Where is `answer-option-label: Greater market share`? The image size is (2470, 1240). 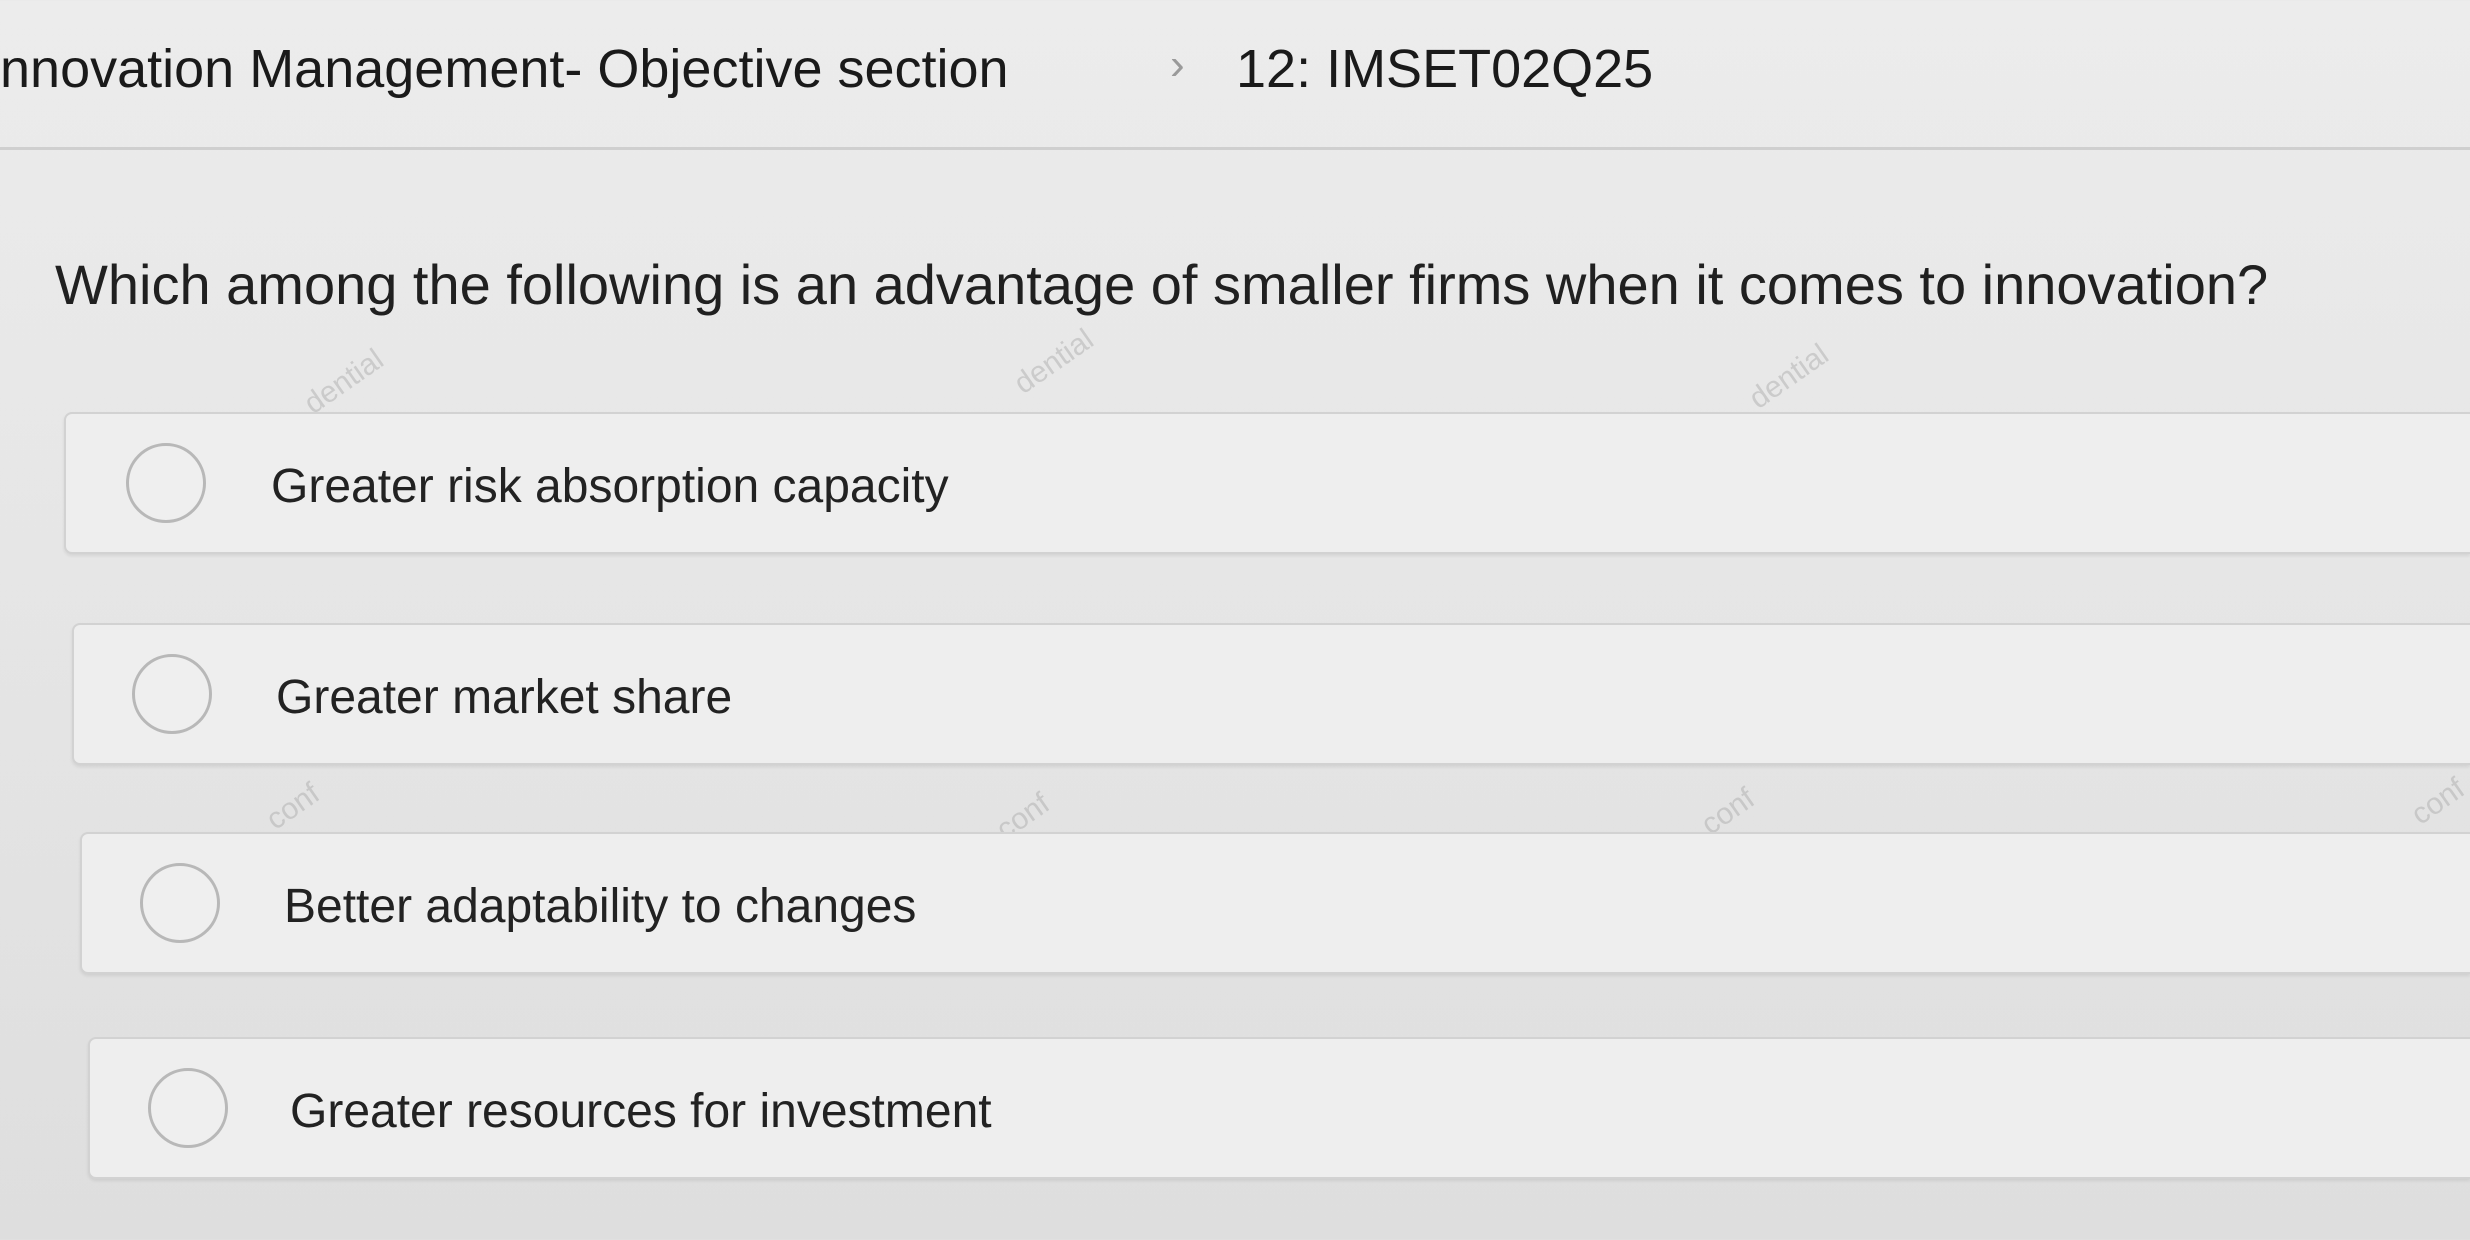 answer-option-label: Greater market share is located at coordinates (504, 697).